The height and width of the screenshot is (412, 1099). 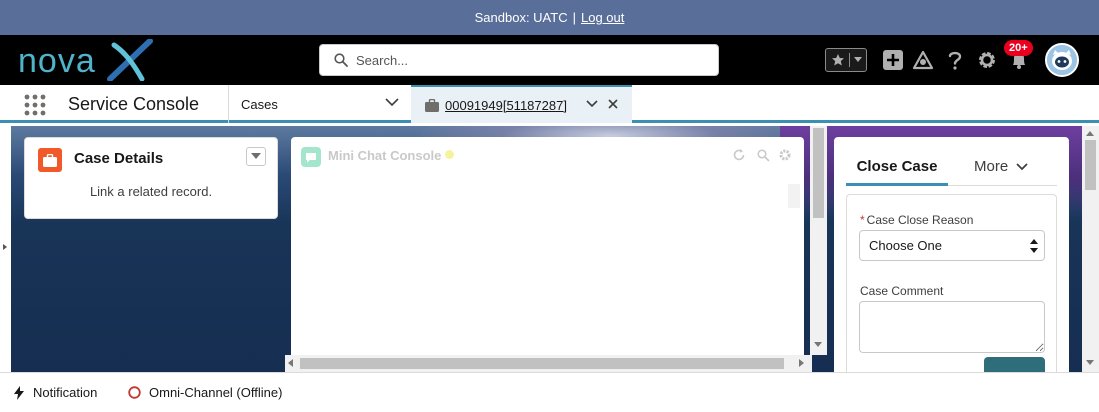 What do you see at coordinates (739, 155) in the screenshot?
I see `refresh-icon` at bounding box center [739, 155].